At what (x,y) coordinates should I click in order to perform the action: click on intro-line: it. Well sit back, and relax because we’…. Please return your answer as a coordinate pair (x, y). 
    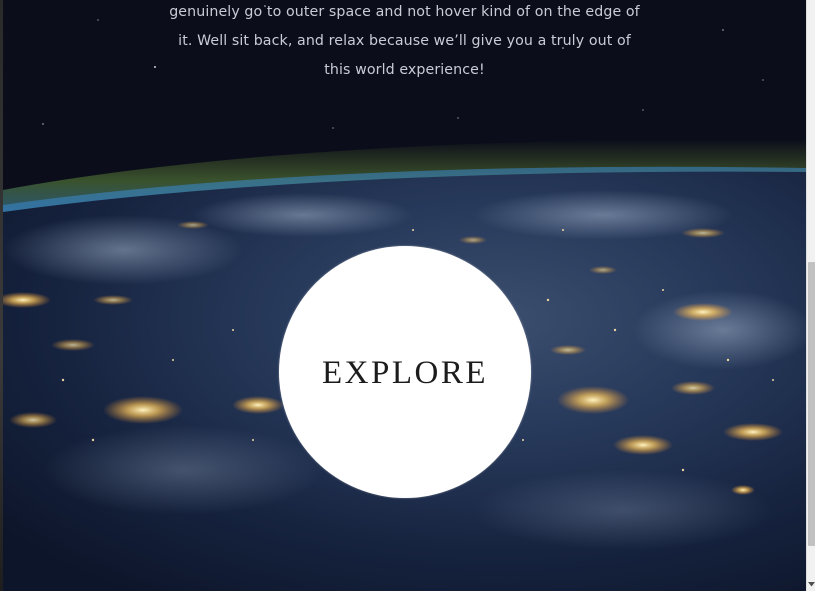
    Looking at the image, I should click on (404, 41).